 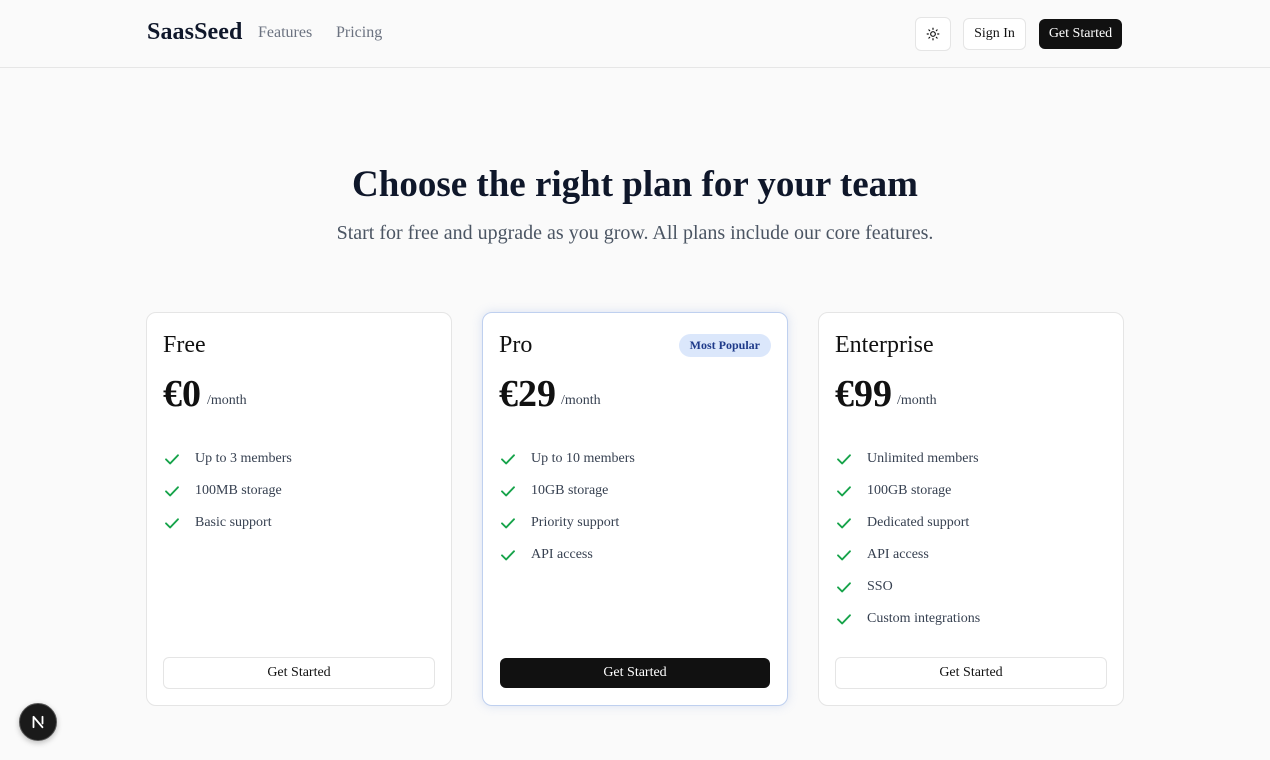 What do you see at coordinates (570, 490) in the screenshot?
I see `feature-label: 10GB storage` at bounding box center [570, 490].